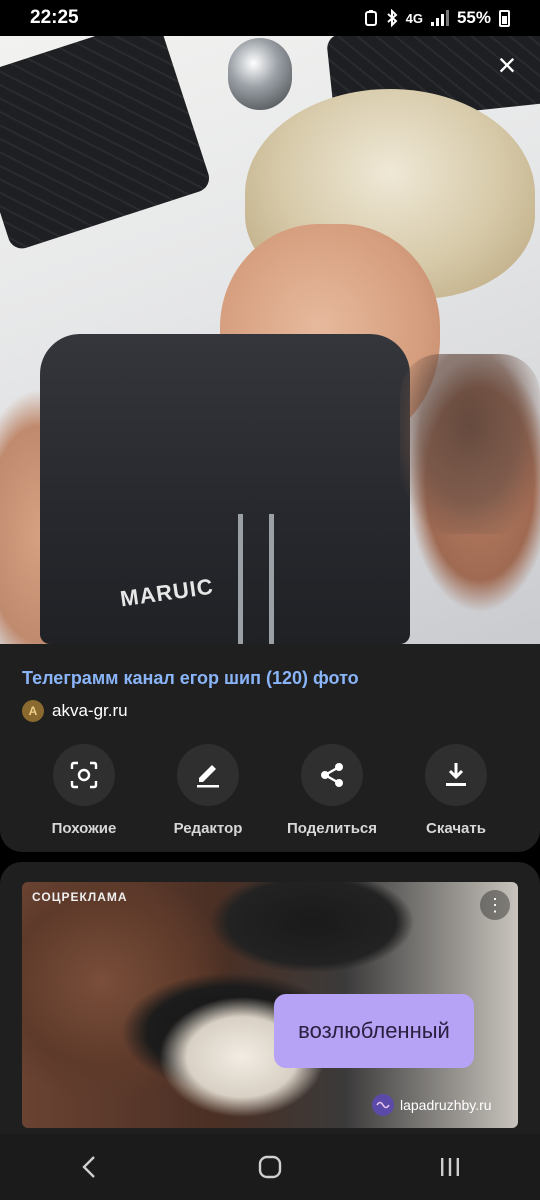  I want to click on network-type: 4G, so click(414, 18).